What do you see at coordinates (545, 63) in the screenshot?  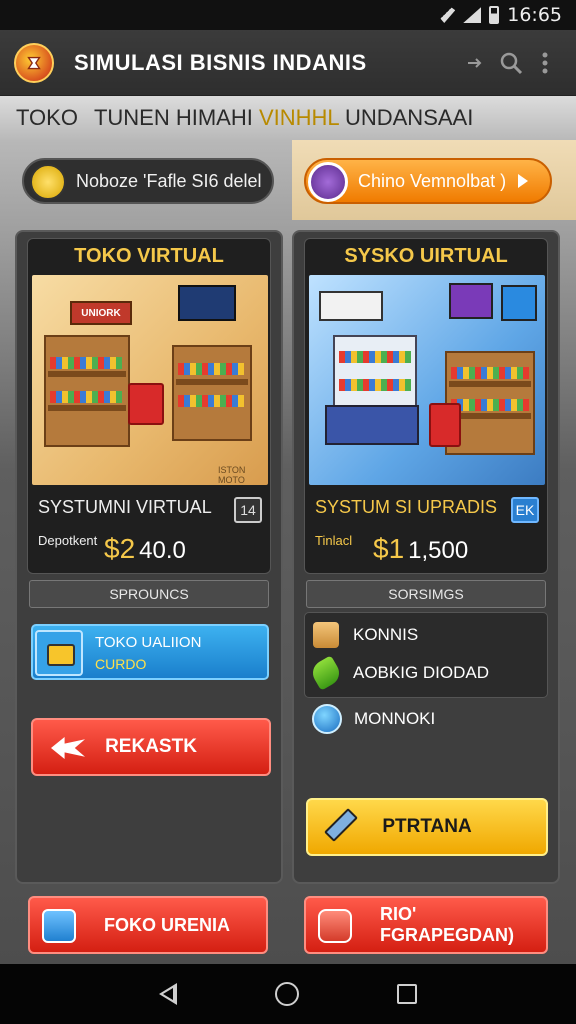 I see `more-icon` at bounding box center [545, 63].